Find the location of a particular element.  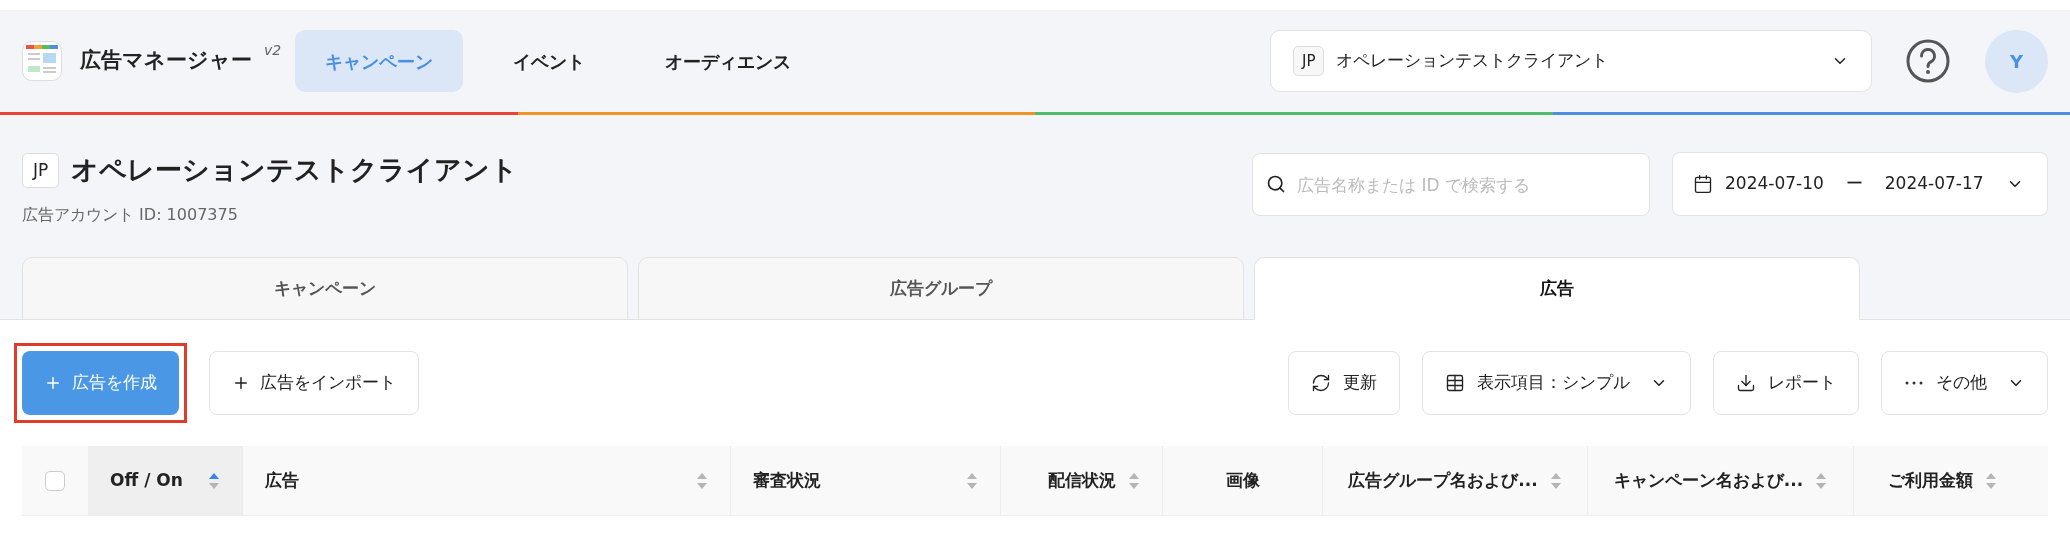

column-title: 画像 is located at coordinates (1242, 480).